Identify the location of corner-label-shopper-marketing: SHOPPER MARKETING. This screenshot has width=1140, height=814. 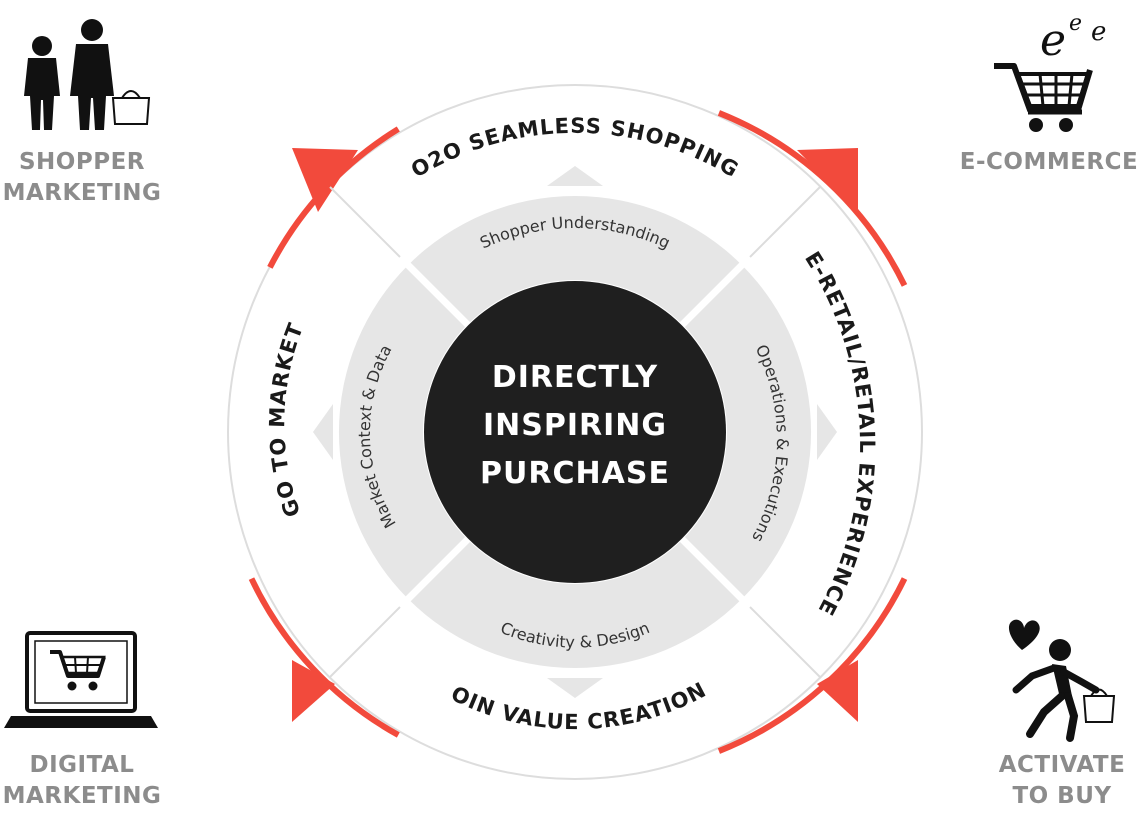
(82, 178).